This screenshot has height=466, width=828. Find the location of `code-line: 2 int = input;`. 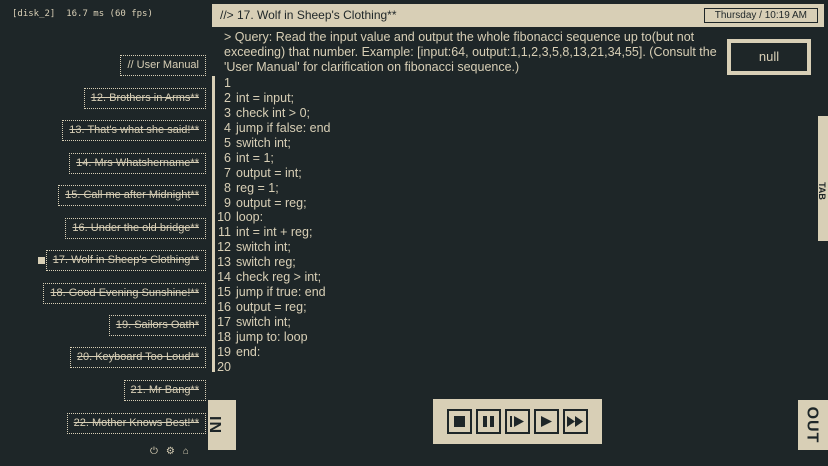

code-line: 2 int = input; is located at coordinates (273, 98).